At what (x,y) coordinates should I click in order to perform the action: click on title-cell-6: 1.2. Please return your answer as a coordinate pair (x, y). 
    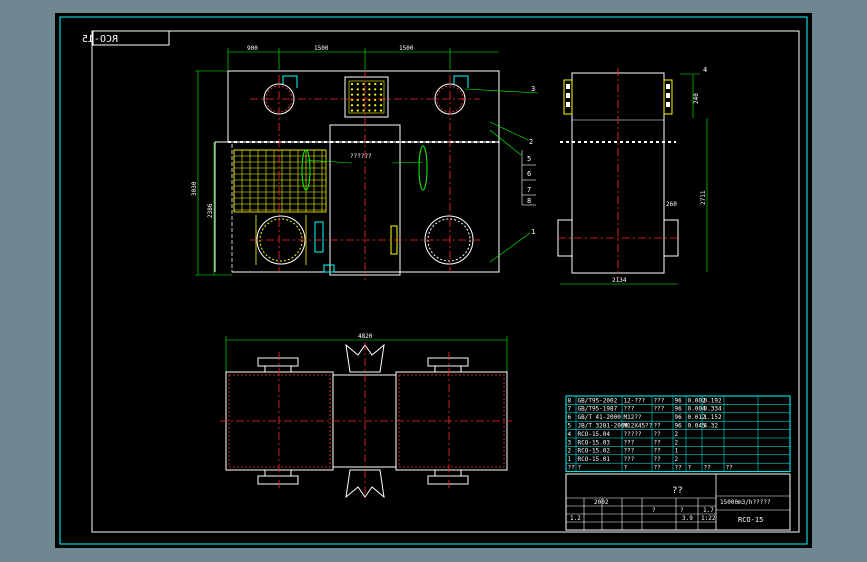
    Looking at the image, I should click on (575, 518).